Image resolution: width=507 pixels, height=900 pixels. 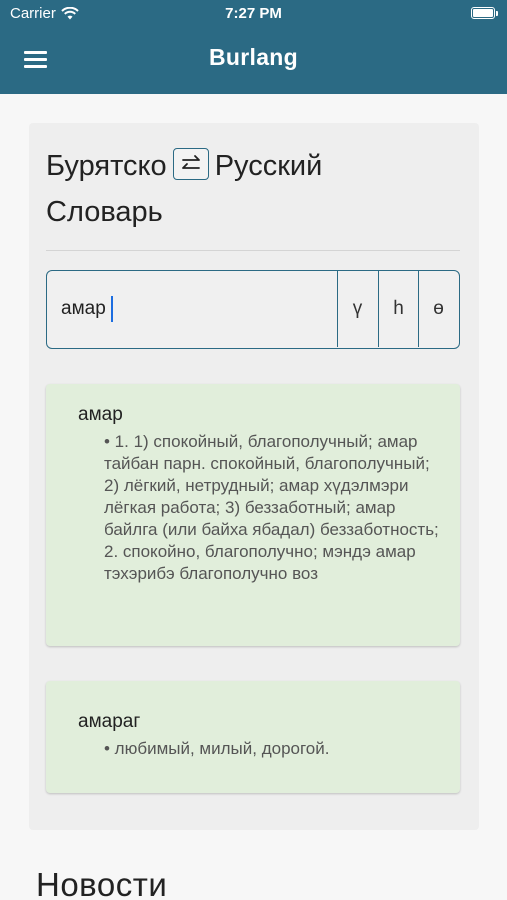 I want to click on app-title: Burlang, so click(x=253, y=57).